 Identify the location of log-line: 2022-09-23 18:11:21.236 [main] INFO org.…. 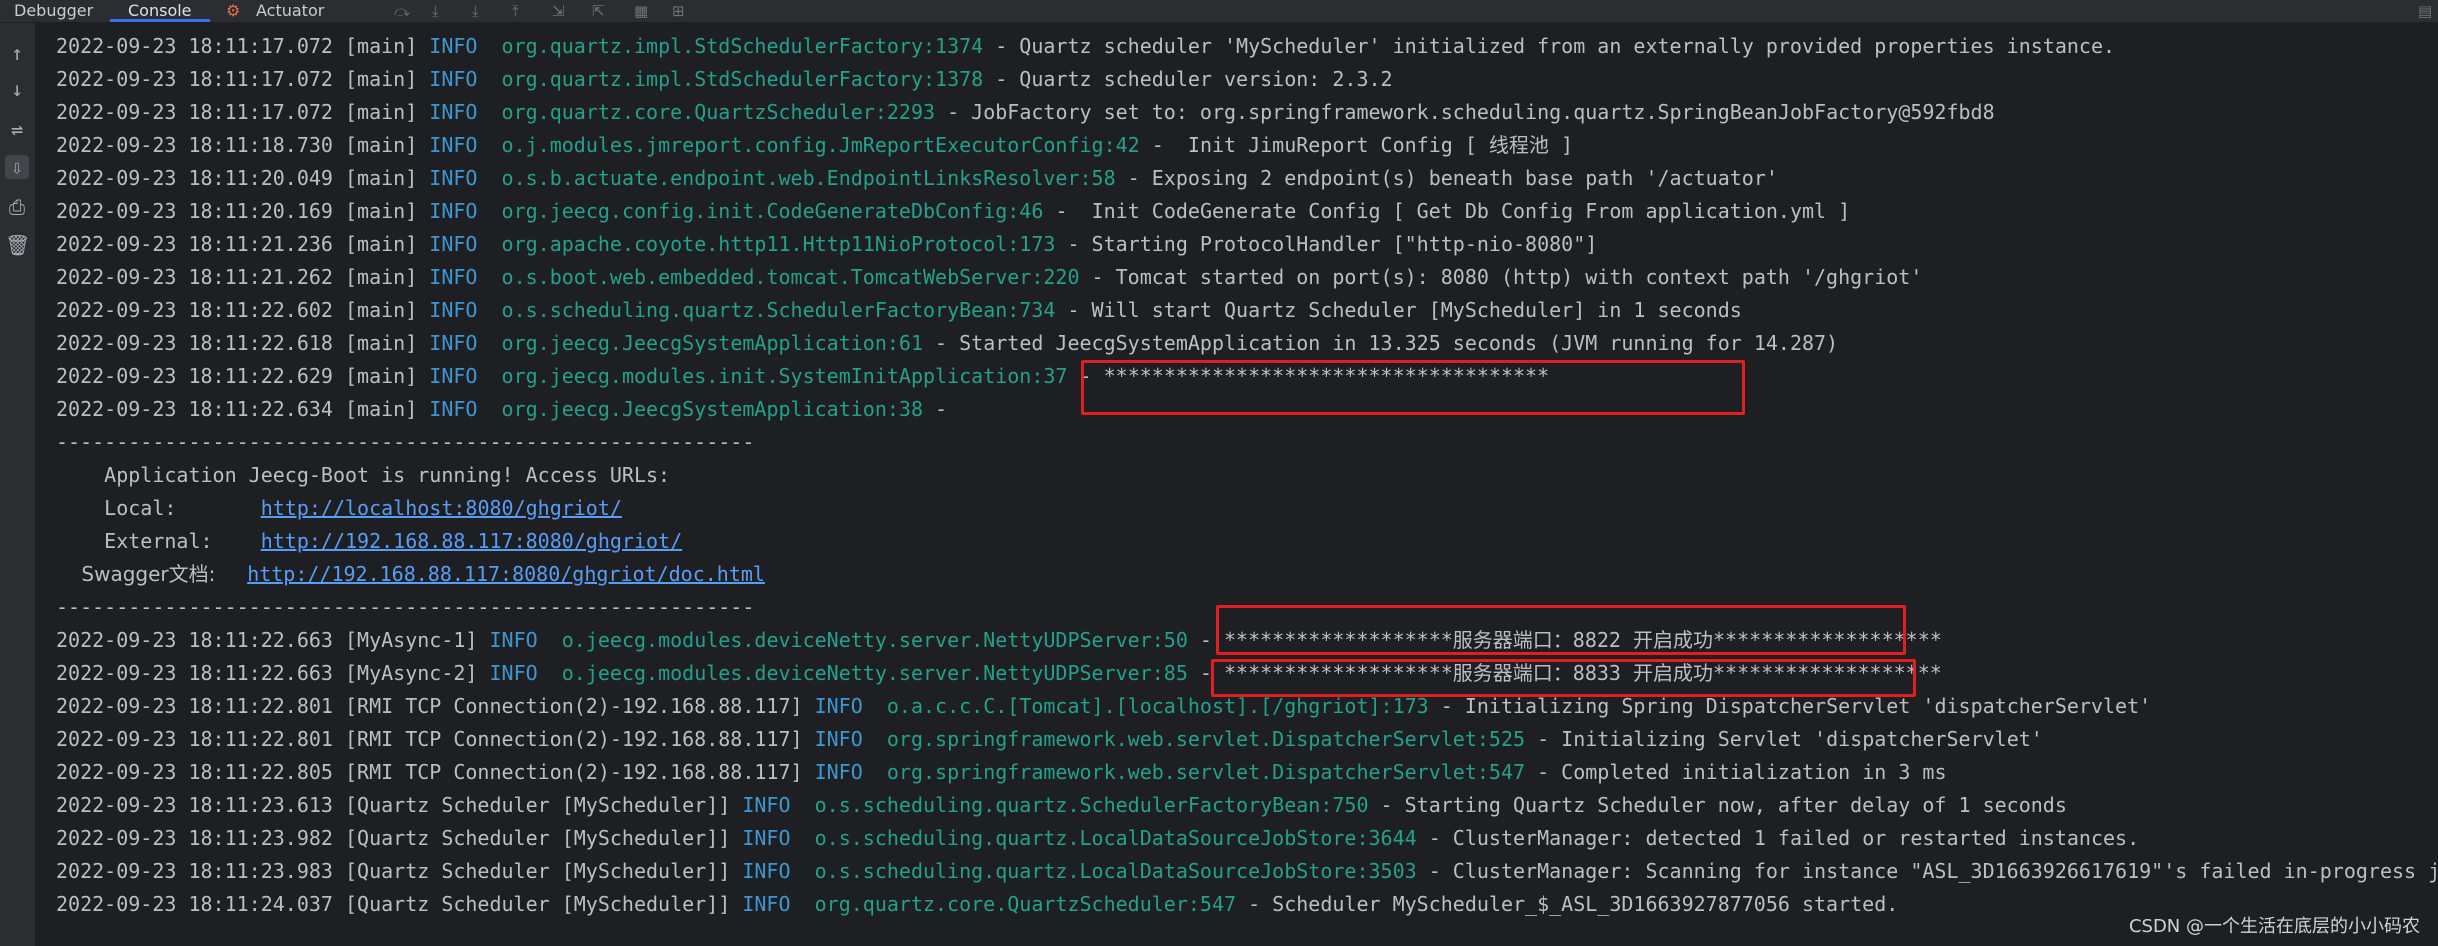
(827, 244).